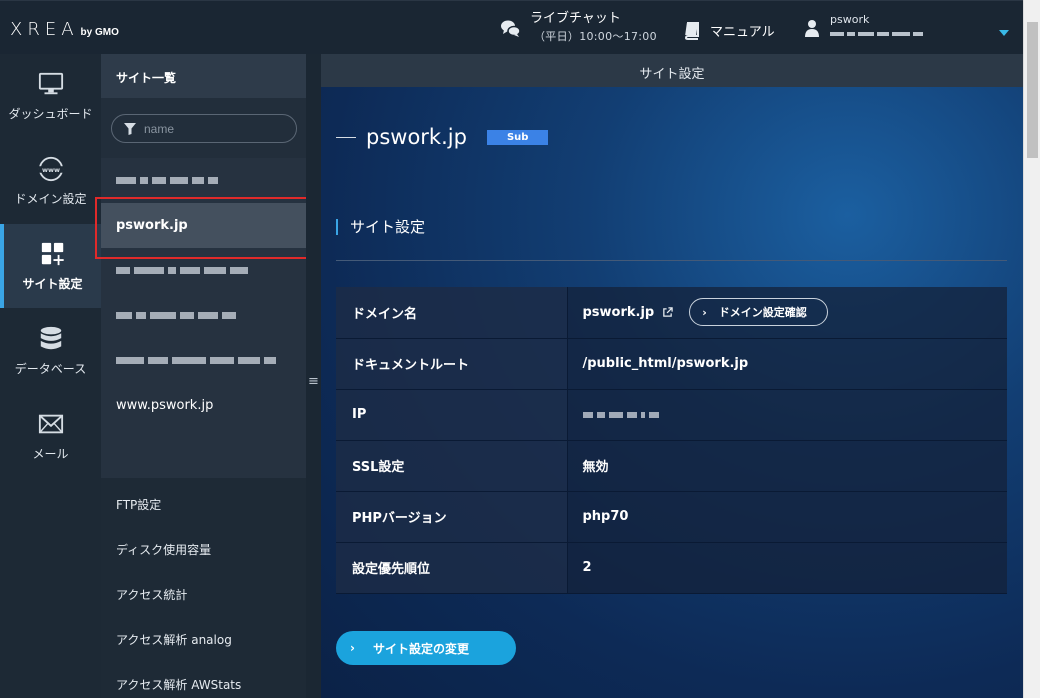 This screenshot has width=1040, height=698. I want to click on page-scrollbar, so click(1031, 349).